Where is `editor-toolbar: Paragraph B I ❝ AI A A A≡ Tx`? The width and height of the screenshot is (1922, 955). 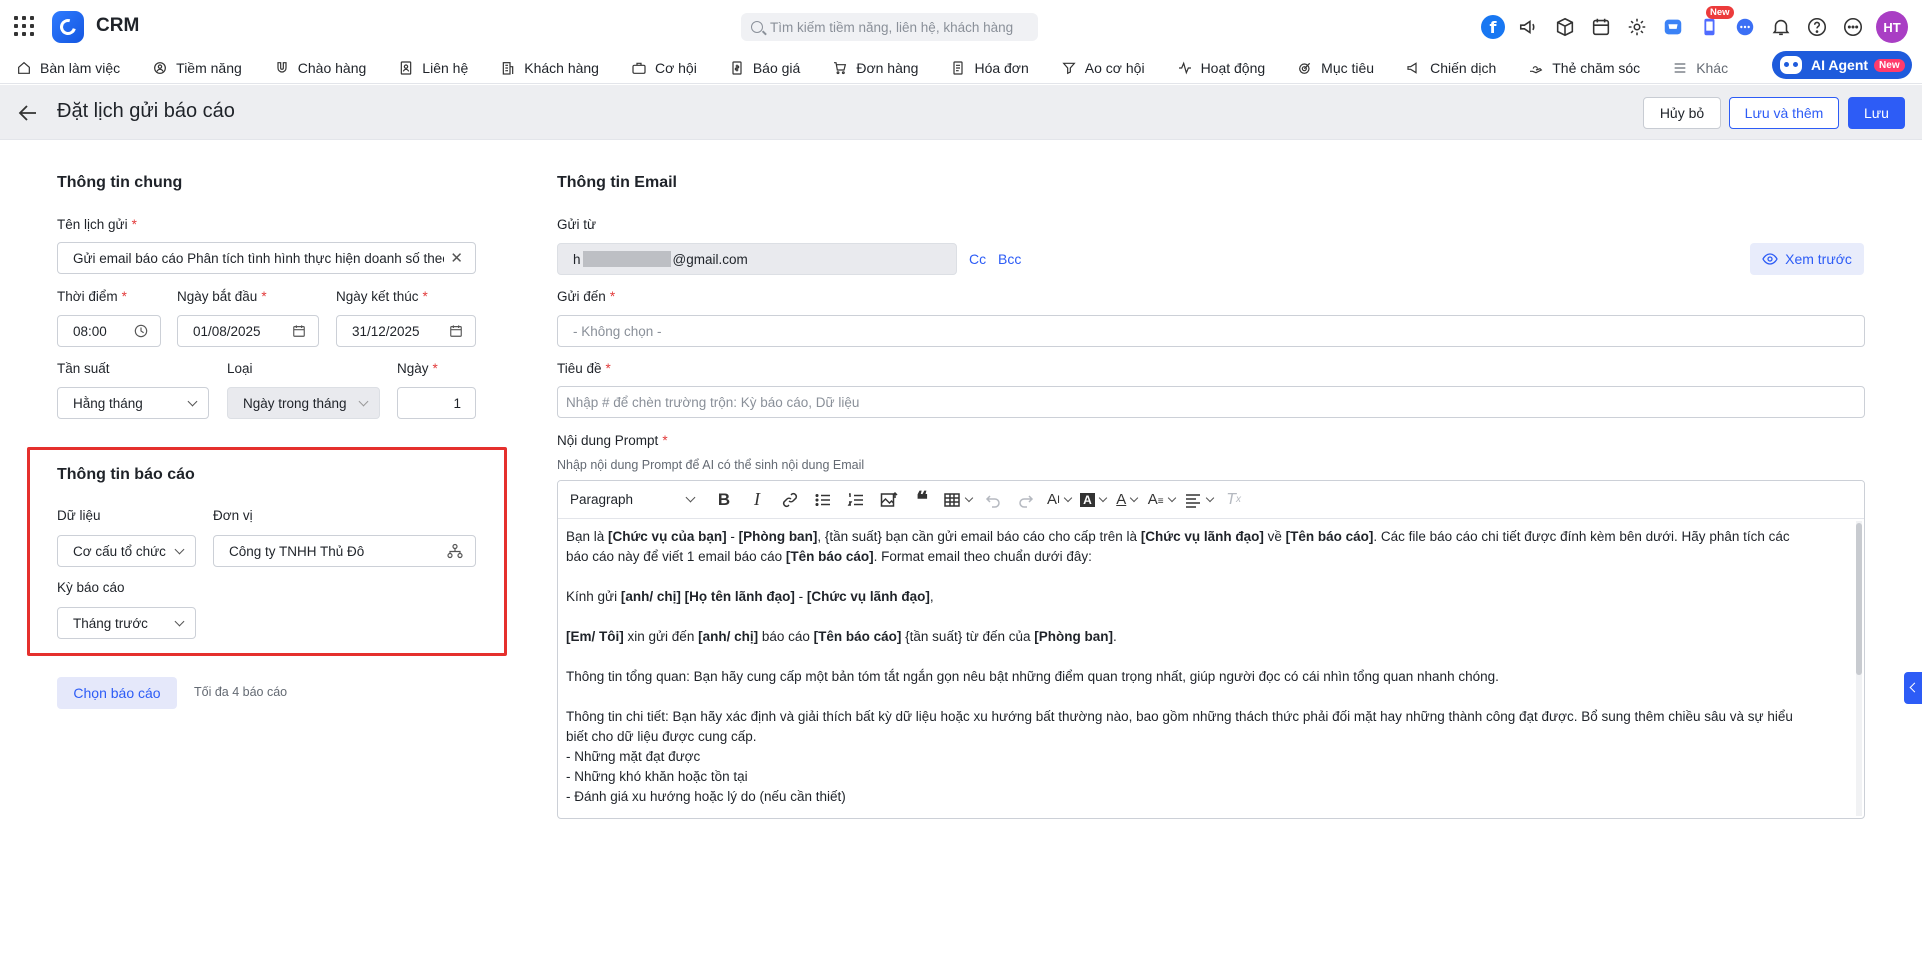
editor-toolbar: Paragraph B I ❝ AI A A A≡ Tx is located at coordinates (1211, 500).